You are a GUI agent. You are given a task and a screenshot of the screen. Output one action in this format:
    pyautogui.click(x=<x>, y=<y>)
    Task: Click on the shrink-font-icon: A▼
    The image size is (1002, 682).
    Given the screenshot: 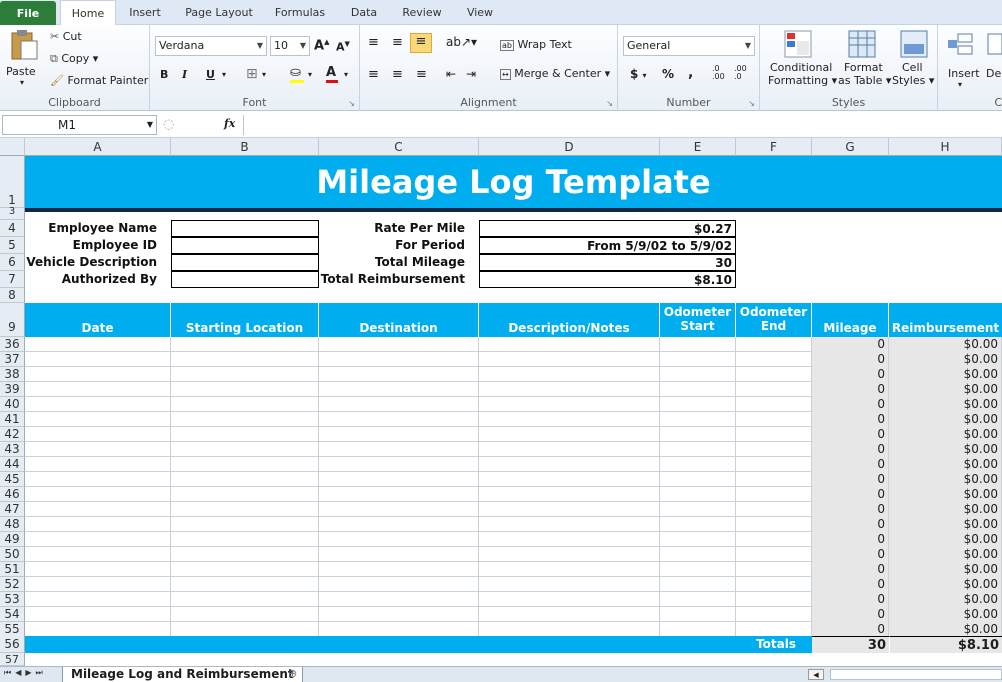 What is the action you would take?
    pyautogui.click(x=343, y=47)
    